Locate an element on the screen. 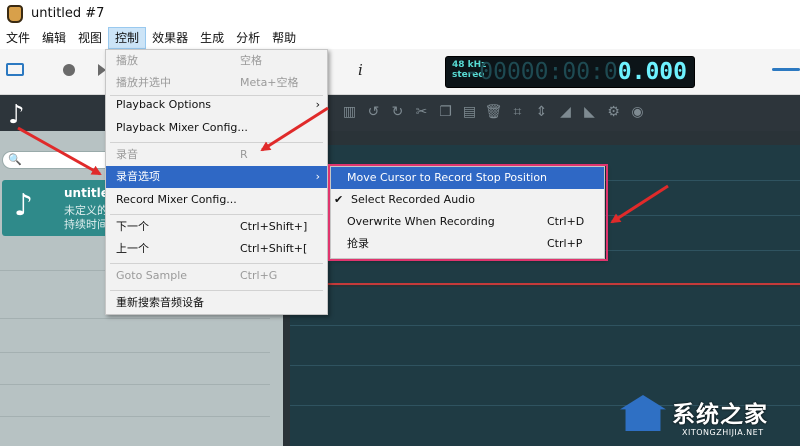  menu-view: 视图 is located at coordinates (90, 38).